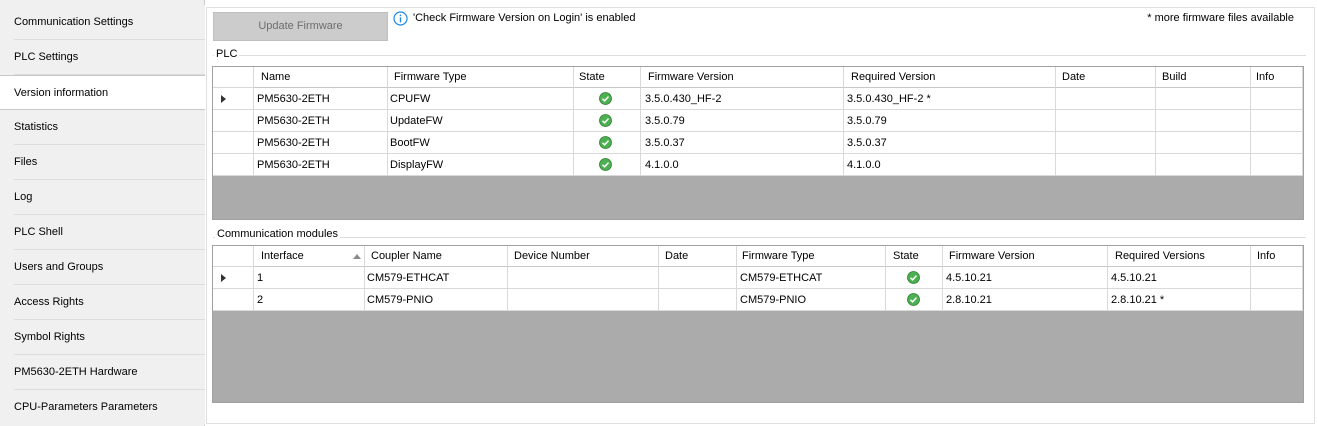 This screenshot has height=426, width=1317. What do you see at coordinates (321, 77) in the screenshot?
I see `column-header-name: Name` at bounding box center [321, 77].